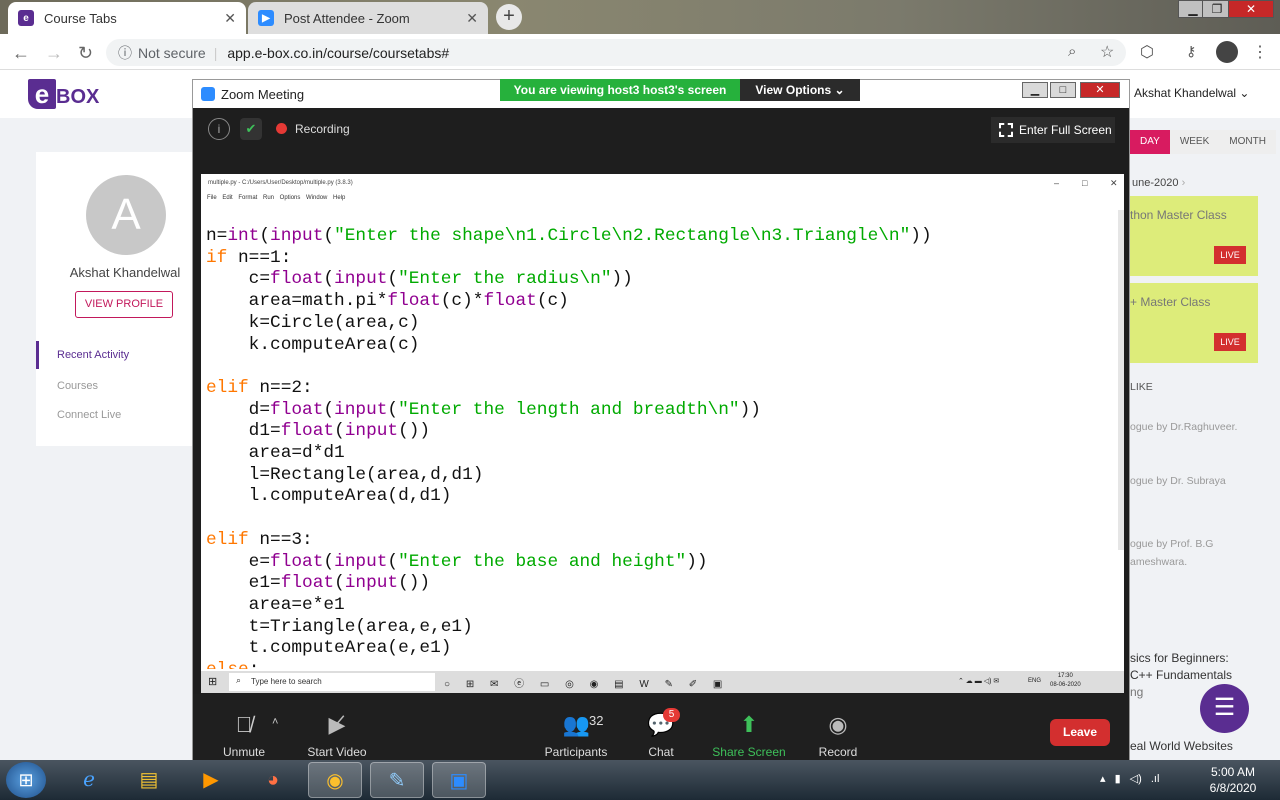  I want to click on ie-icon: ℯ, so click(89, 780).